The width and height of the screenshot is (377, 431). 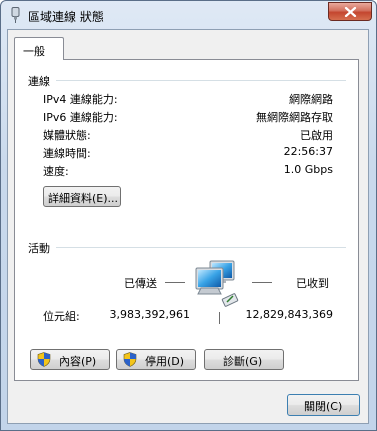 I want to click on close-icon, so click(x=350, y=12).